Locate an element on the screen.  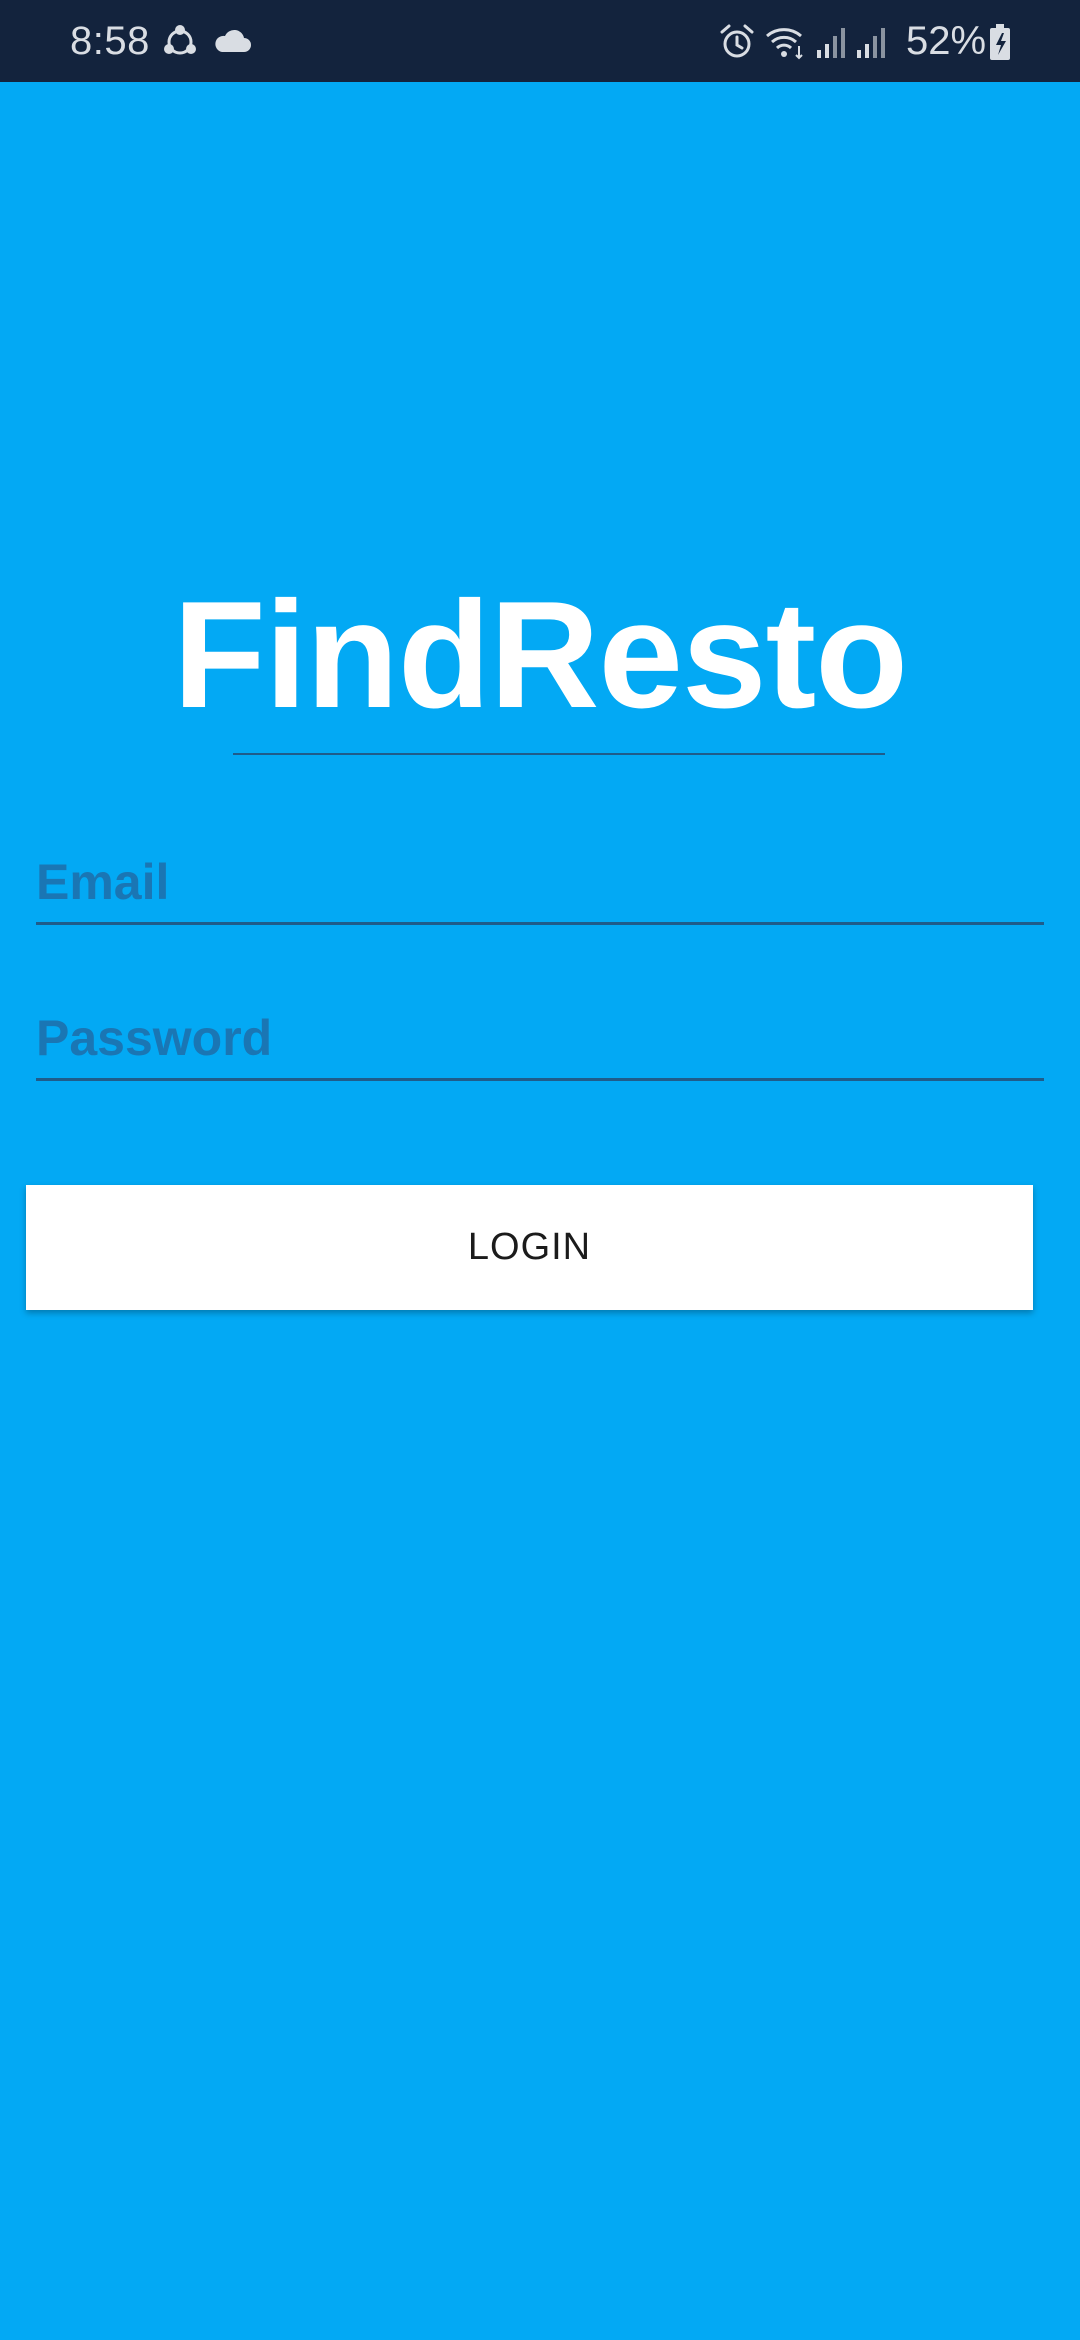
sync-icon is located at coordinates (180, 40).